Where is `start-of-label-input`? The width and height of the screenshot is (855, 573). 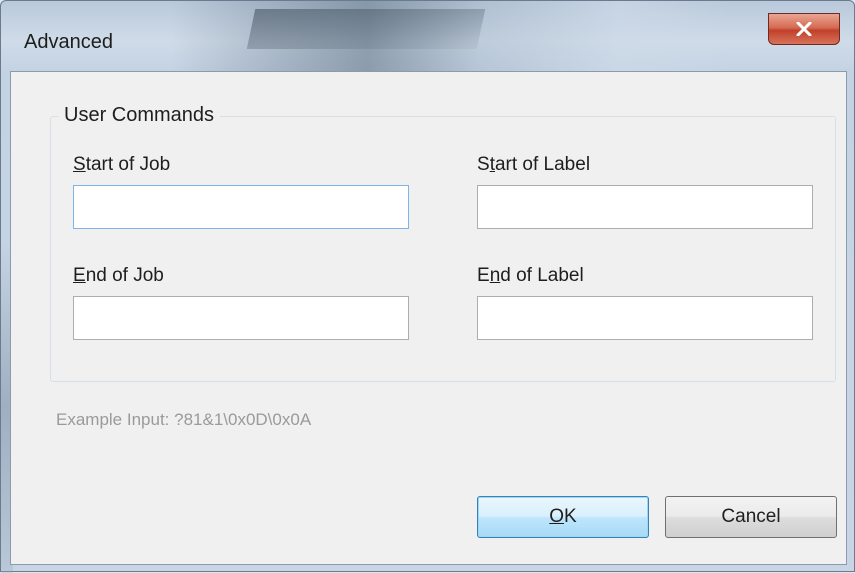 start-of-label-input is located at coordinates (645, 207).